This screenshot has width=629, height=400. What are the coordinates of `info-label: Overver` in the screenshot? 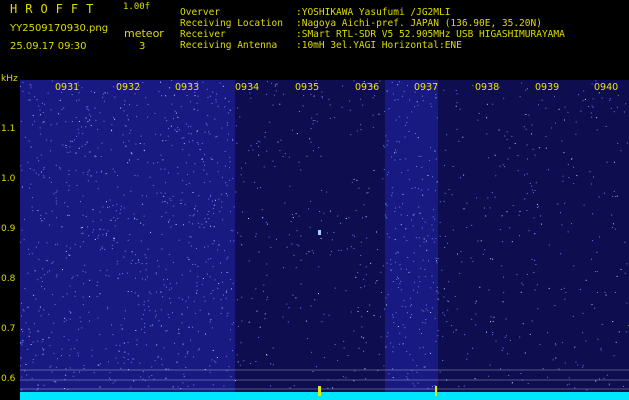 It's located at (200, 12).